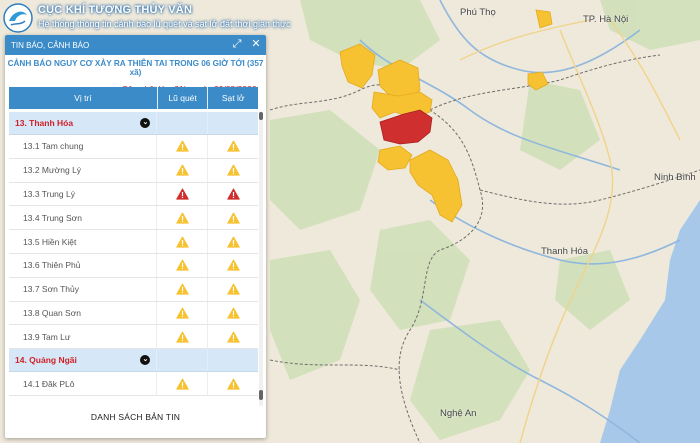 Image resolution: width=700 pixels, height=443 pixels. What do you see at coordinates (83, 289) in the screenshot?
I see `commune-name: 13.7 Sơn Thủy` at bounding box center [83, 289].